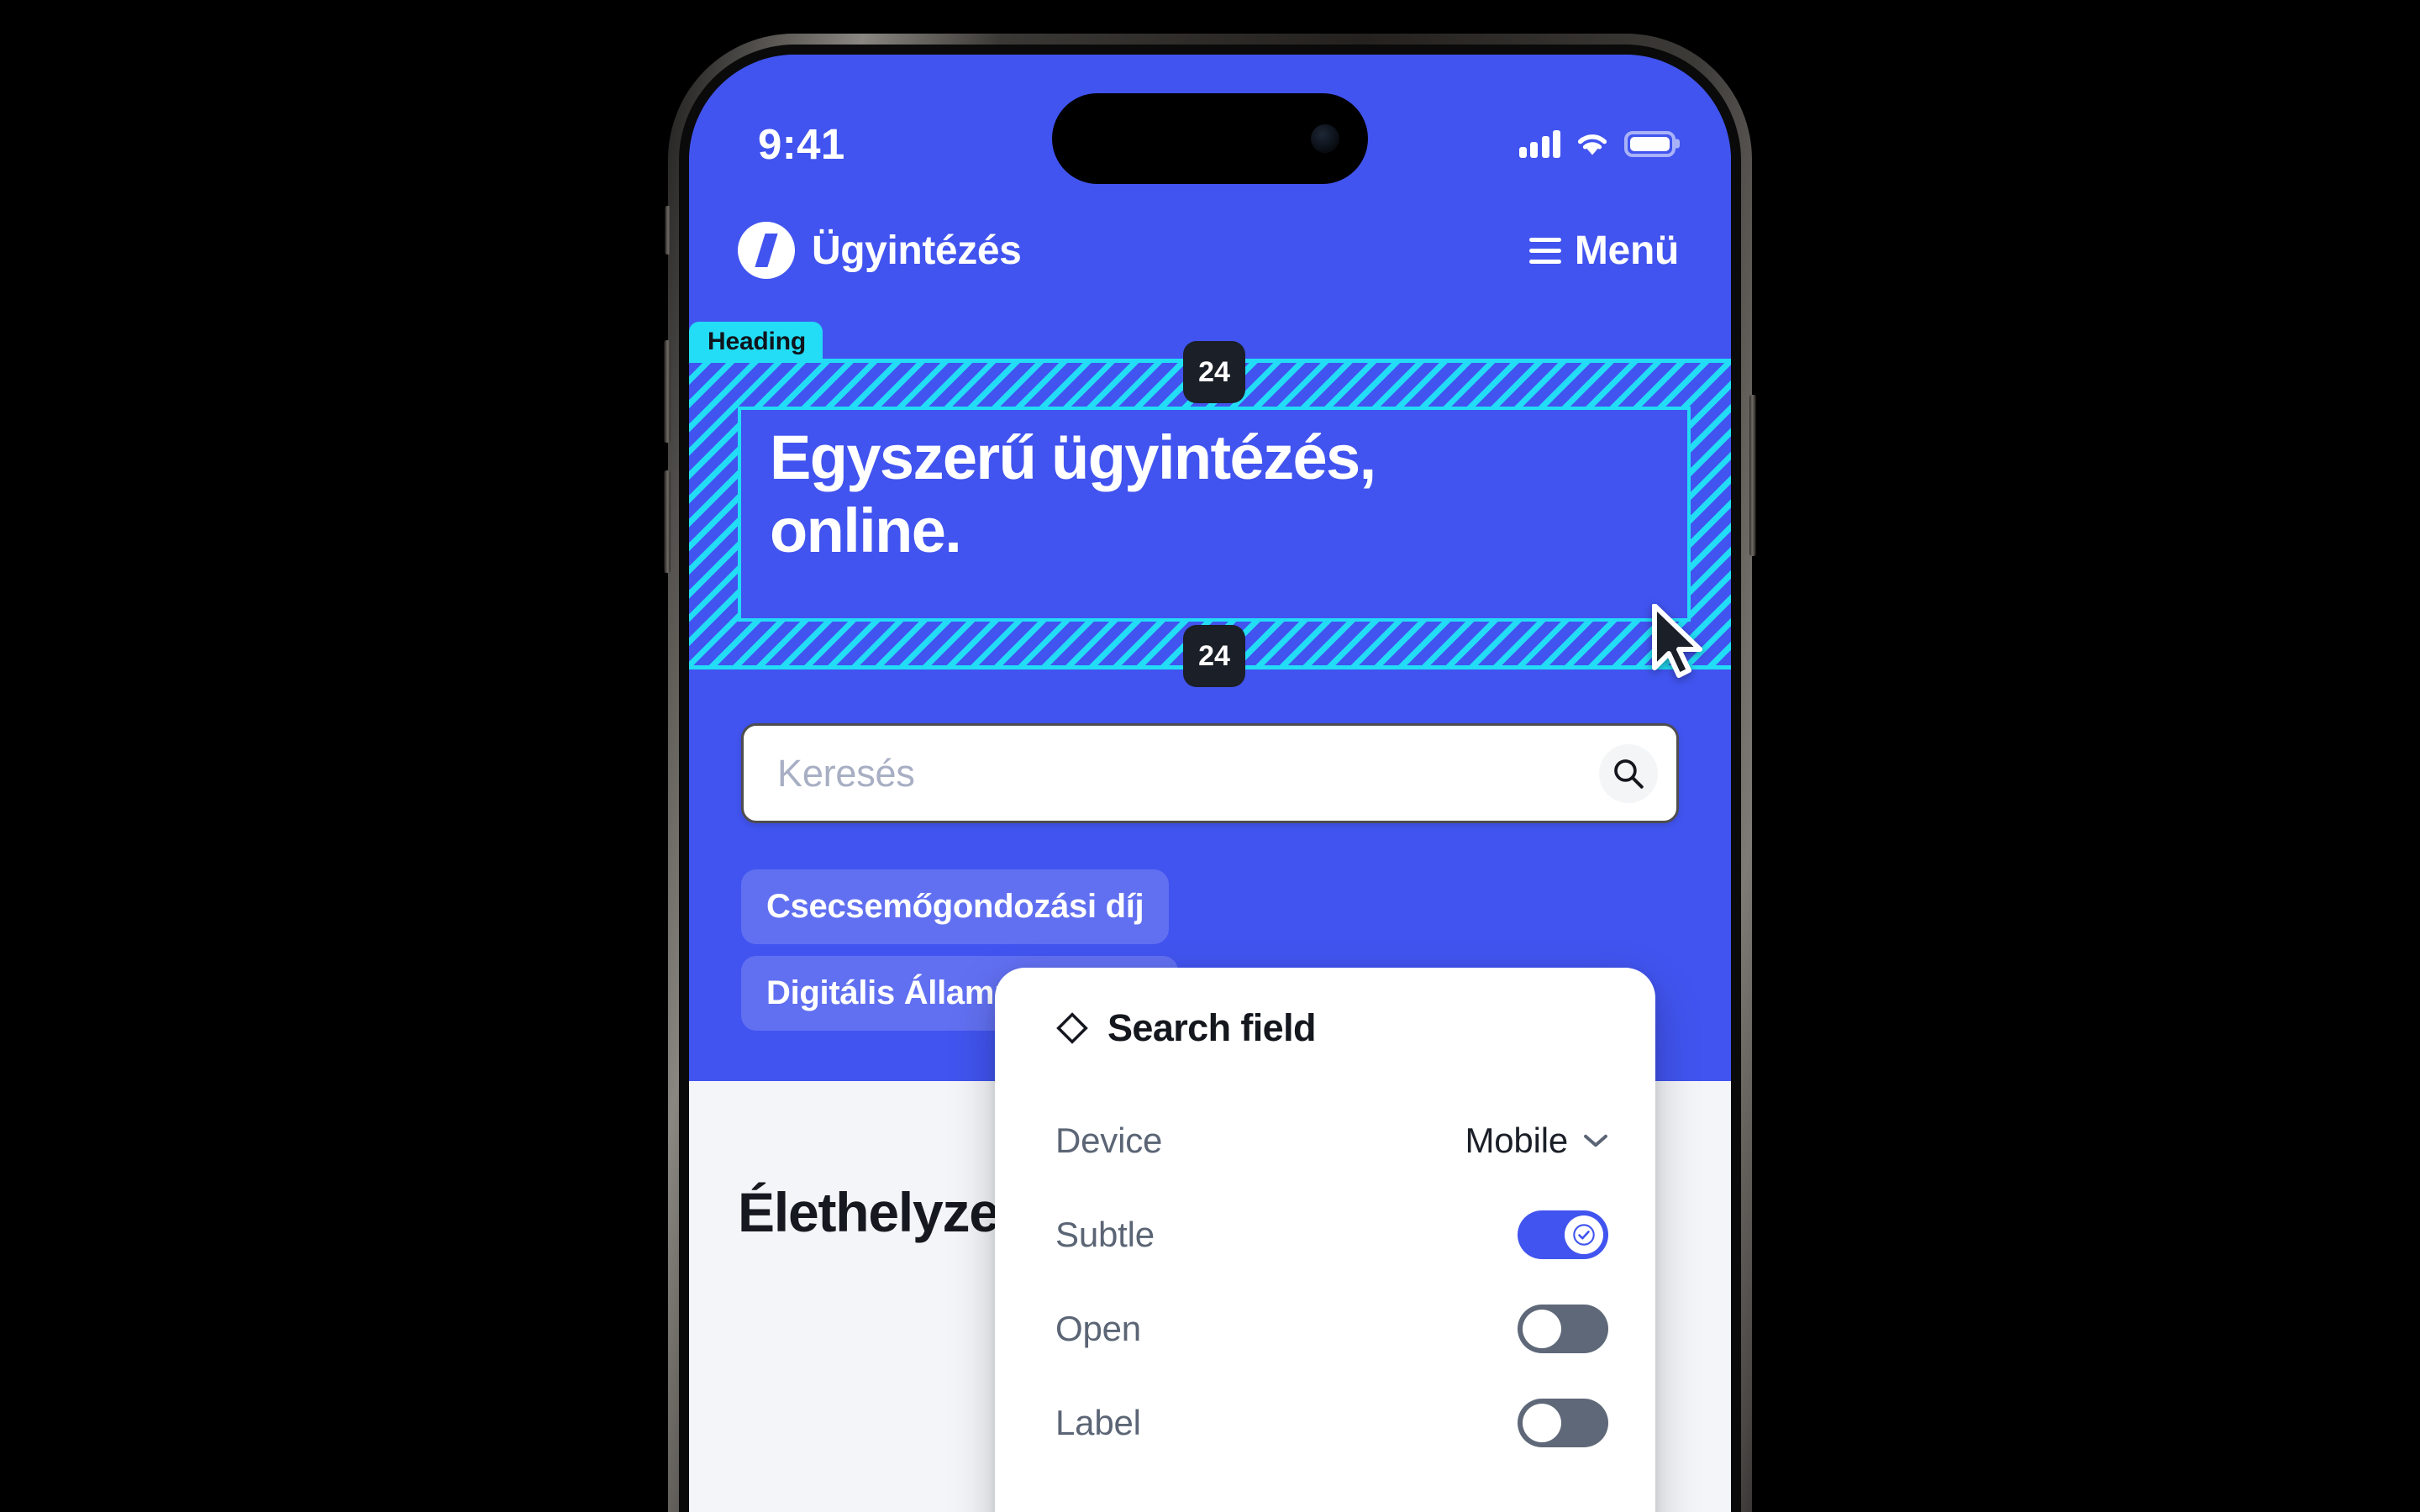  I want to click on property-row-device: Device Mobile, so click(1331, 1141).